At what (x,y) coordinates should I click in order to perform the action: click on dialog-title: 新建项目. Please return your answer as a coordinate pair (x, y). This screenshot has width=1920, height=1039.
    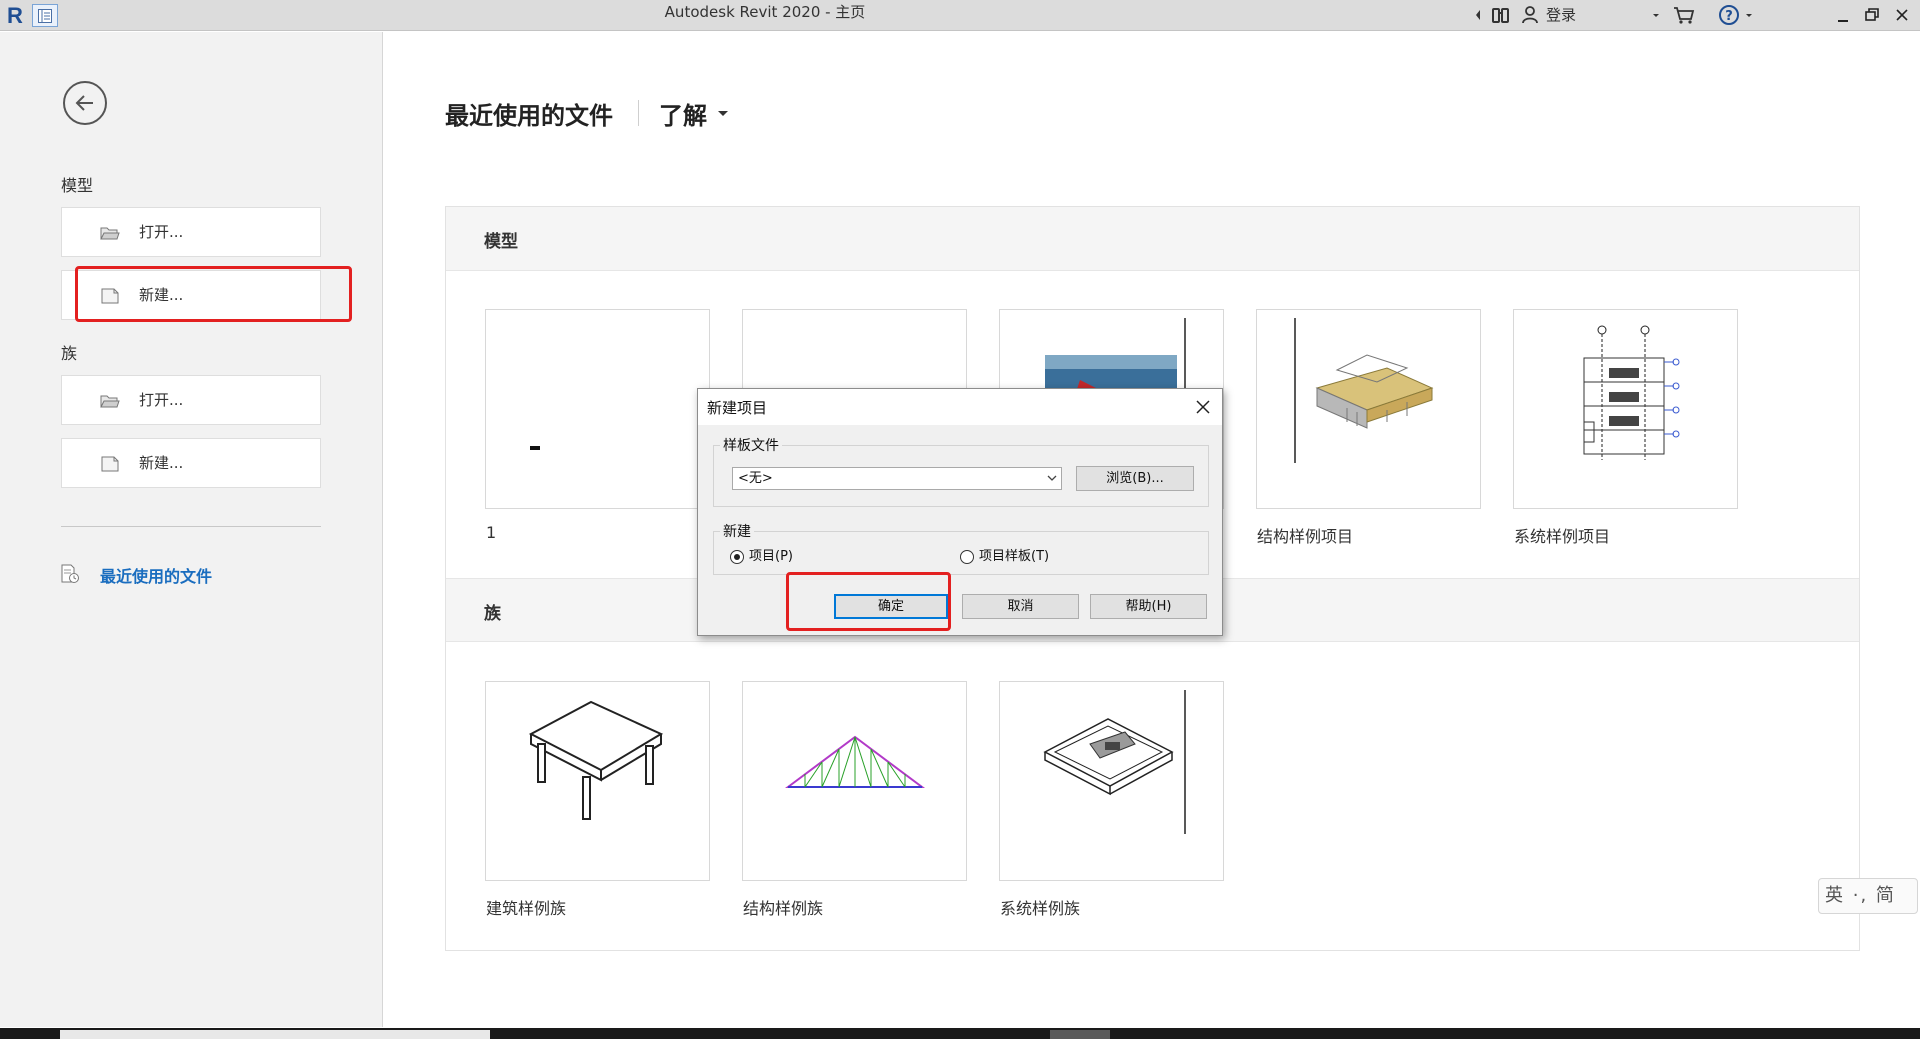
    Looking at the image, I should click on (737, 408).